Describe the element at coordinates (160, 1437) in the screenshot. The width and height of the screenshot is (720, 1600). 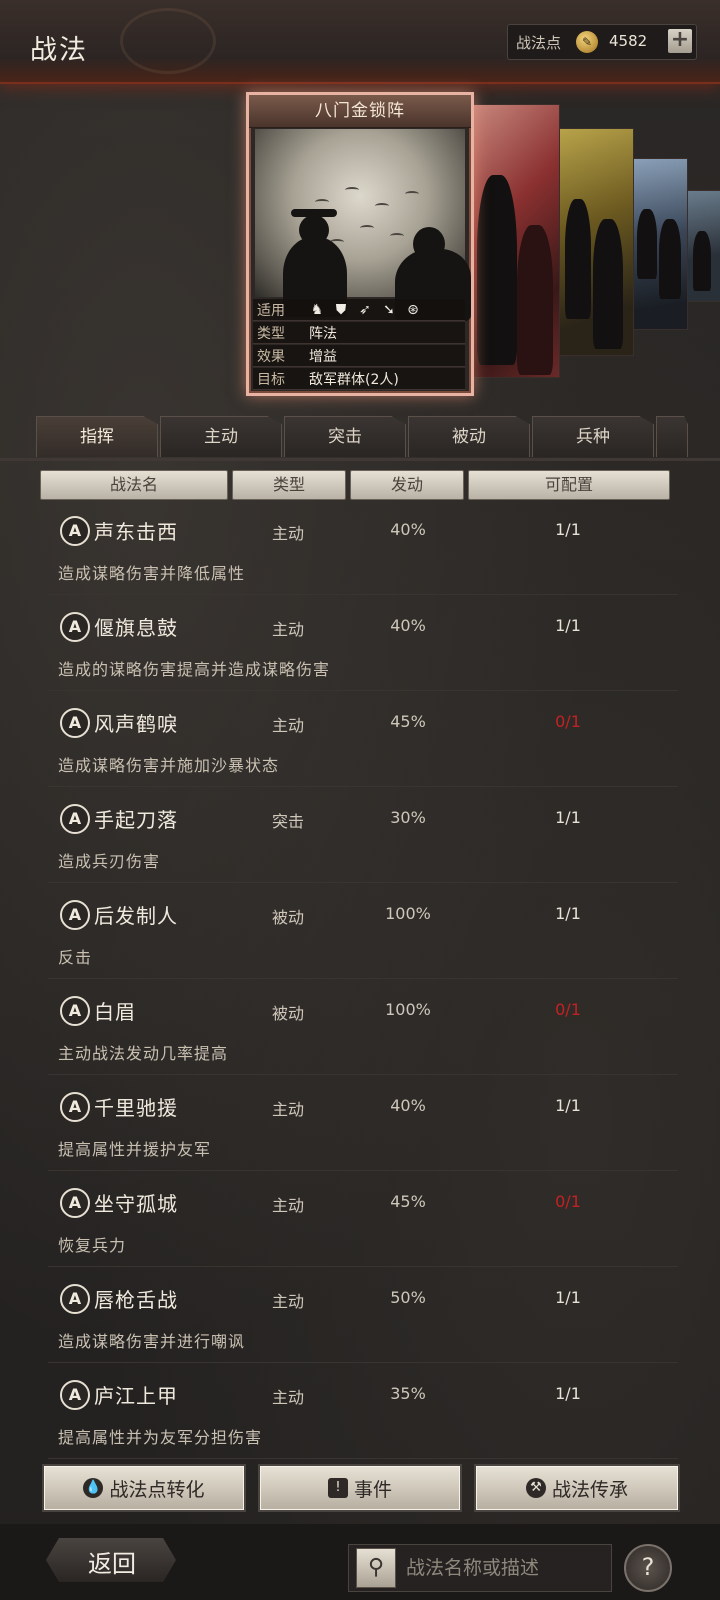
I see `skill-description: 提高属性并为友军分担伤害` at that location.